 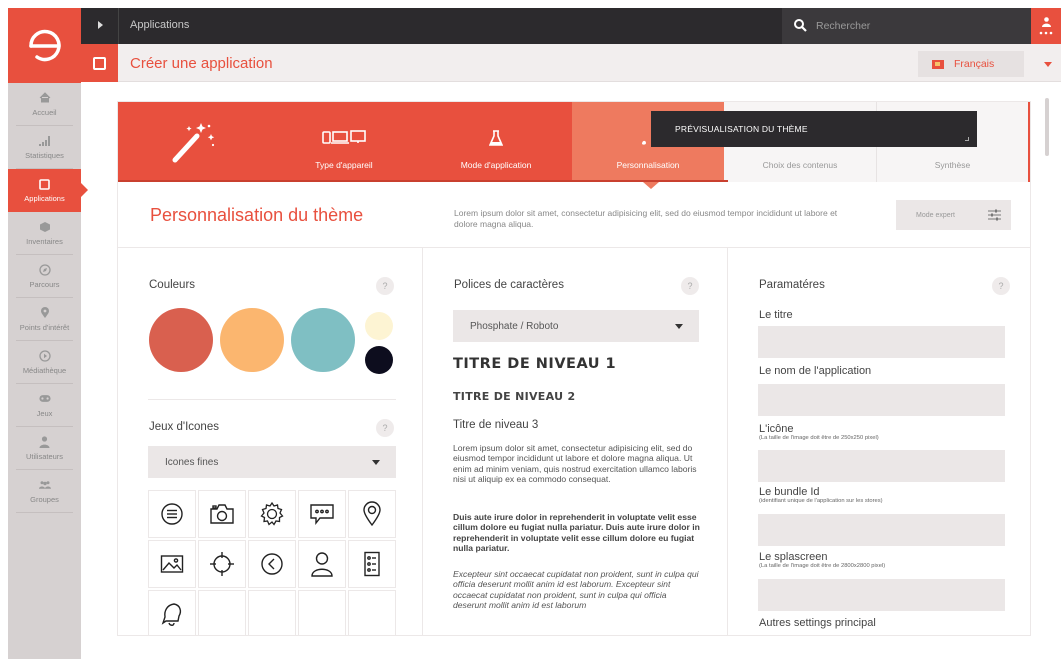 What do you see at coordinates (881, 595) in the screenshot?
I see `splashscreen-upload-field` at bounding box center [881, 595].